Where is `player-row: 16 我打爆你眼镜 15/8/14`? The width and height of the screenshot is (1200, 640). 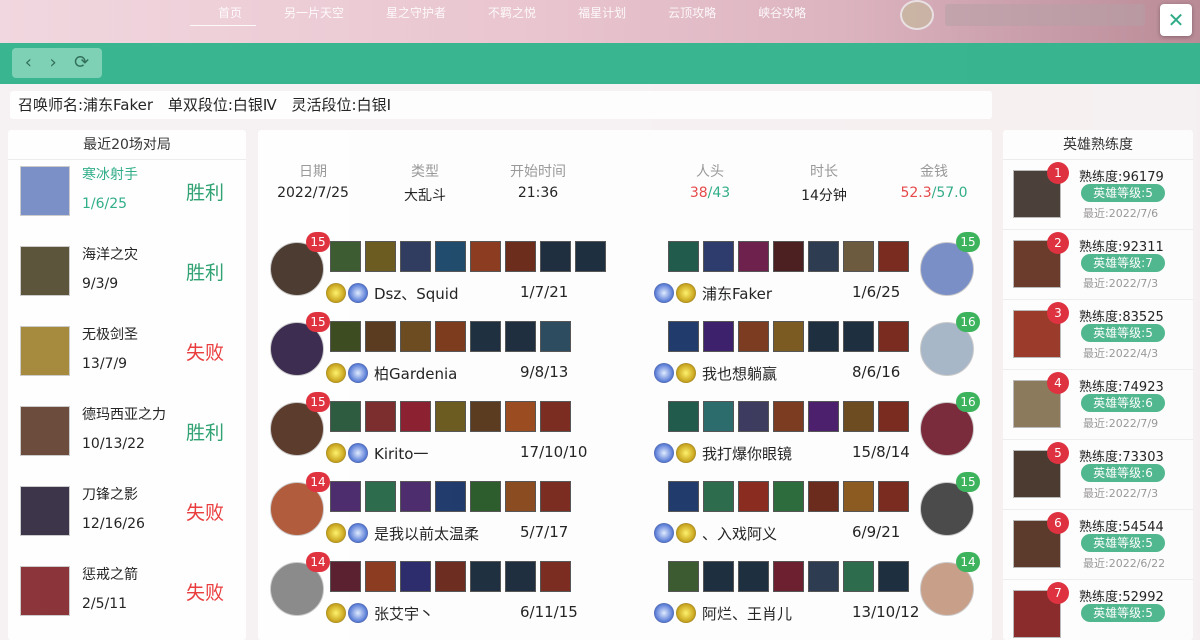
player-row: 16 我打爆你眼镜 15/8/14 is located at coordinates (820, 432).